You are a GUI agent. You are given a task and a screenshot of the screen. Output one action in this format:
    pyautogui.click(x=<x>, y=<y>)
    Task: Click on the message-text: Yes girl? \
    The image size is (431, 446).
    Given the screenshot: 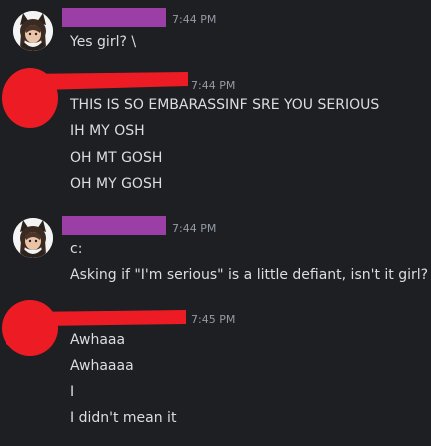 What is the action you would take?
    pyautogui.click(x=103, y=42)
    